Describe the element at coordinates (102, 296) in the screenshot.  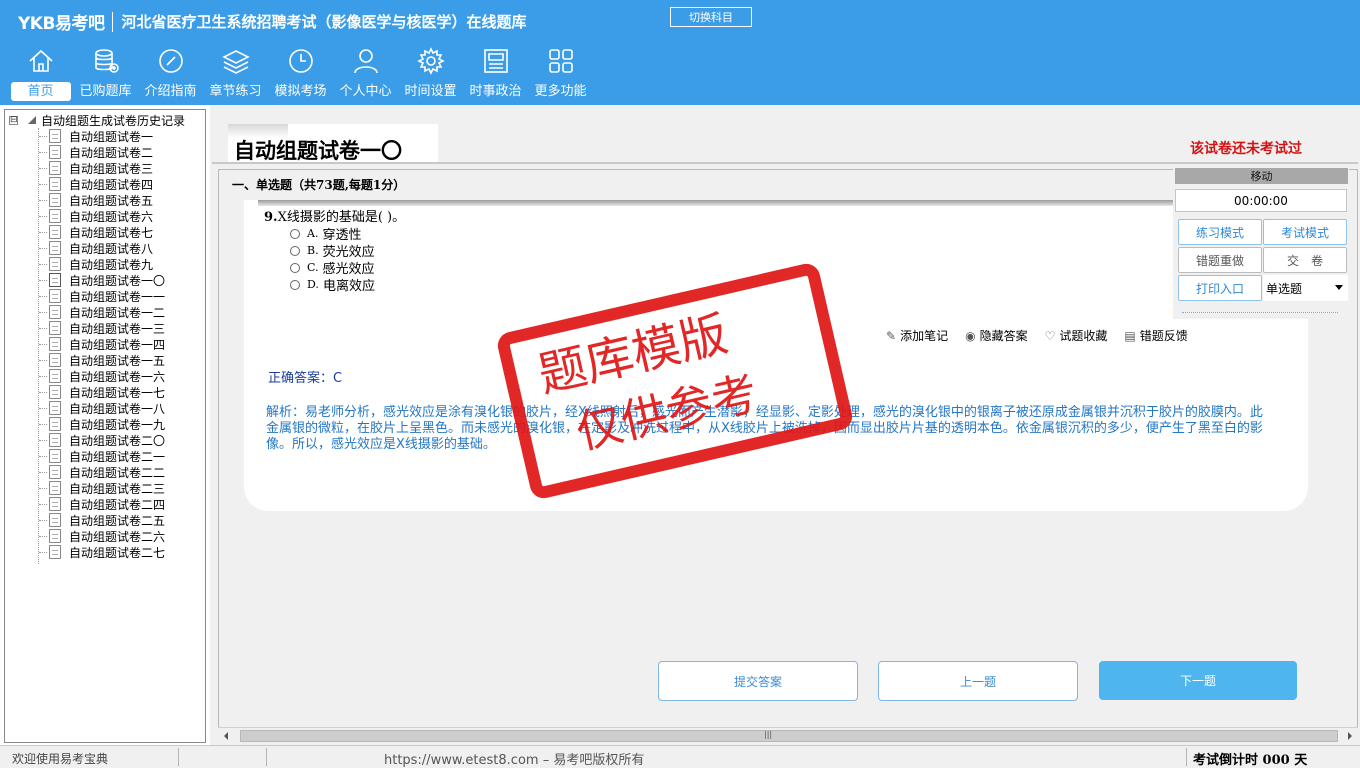
I see `tree-item: 自动组题试卷一一` at that location.